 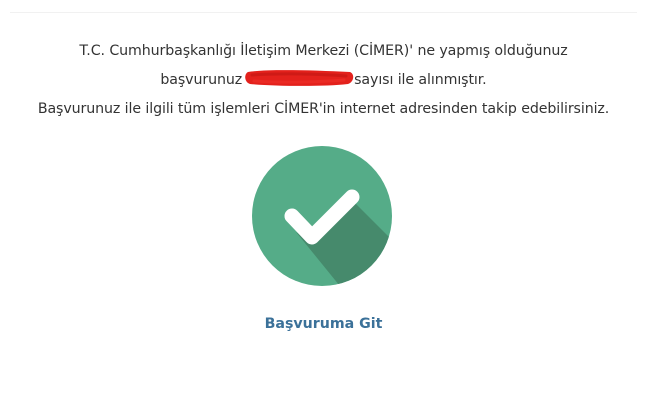 I want to click on message-line-2: başvurunuz sayısı ile alınmıştır., so click(x=323, y=80).